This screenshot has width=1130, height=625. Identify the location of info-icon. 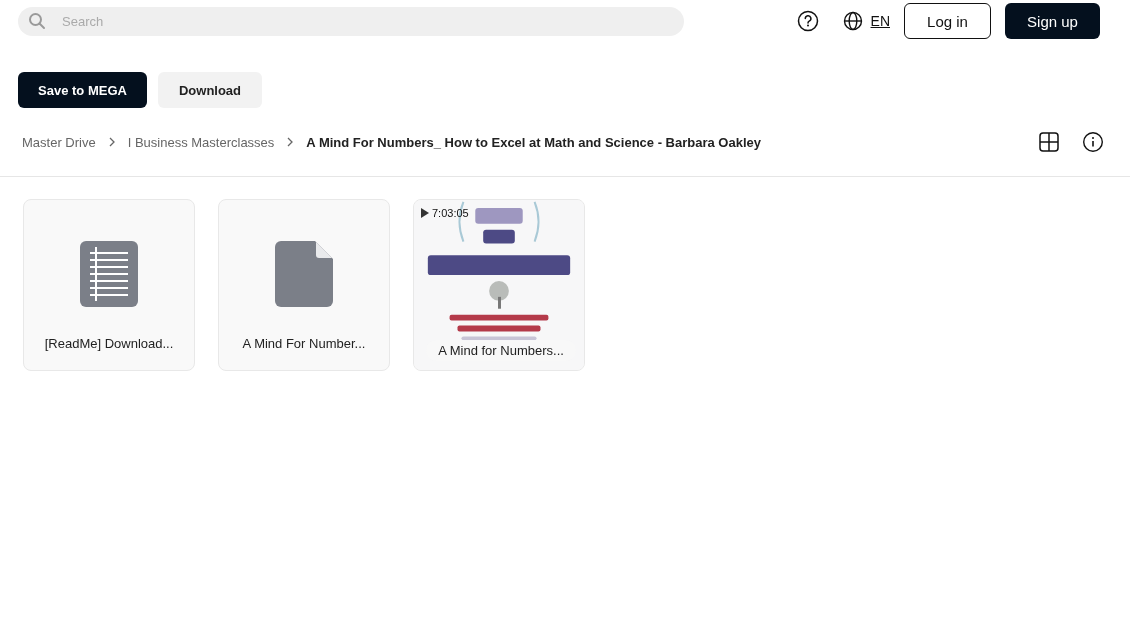
(1093, 142).